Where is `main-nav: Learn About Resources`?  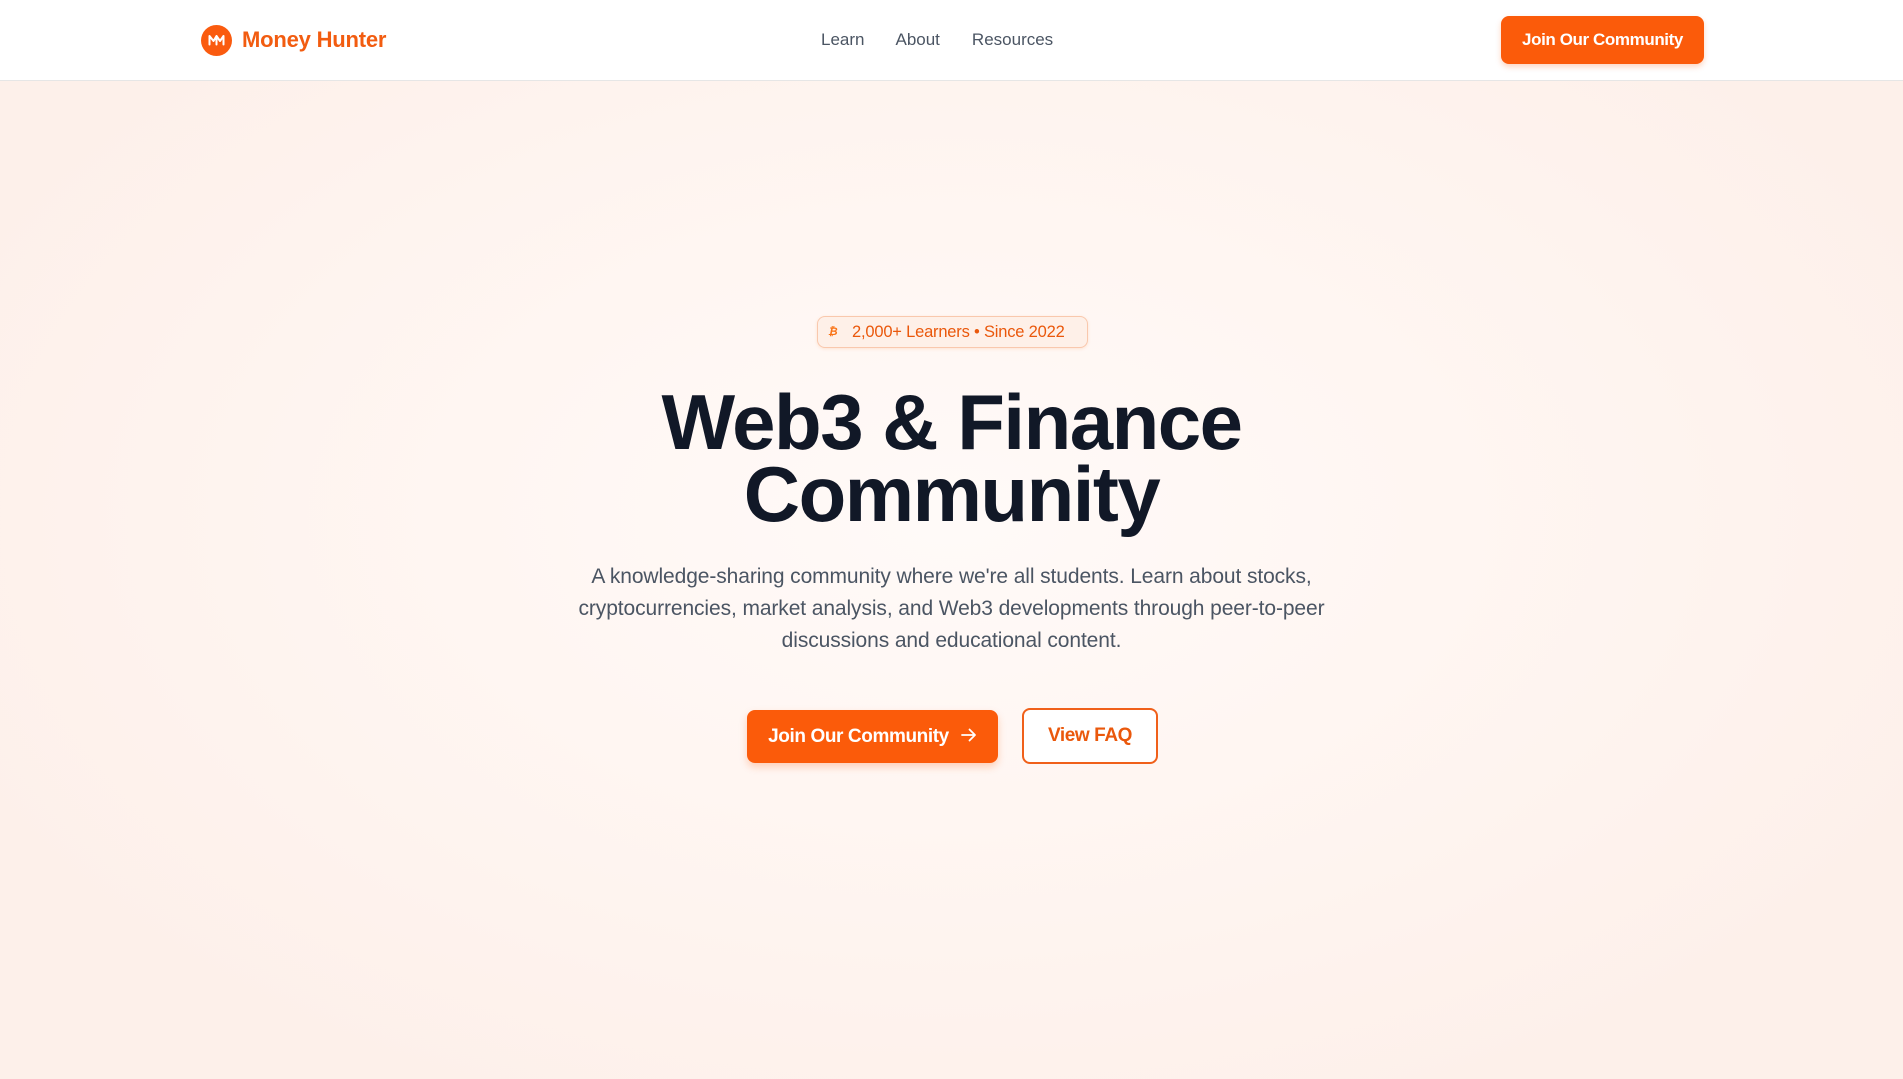
main-nav: Learn About Resources is located at coordinates (937, 40).